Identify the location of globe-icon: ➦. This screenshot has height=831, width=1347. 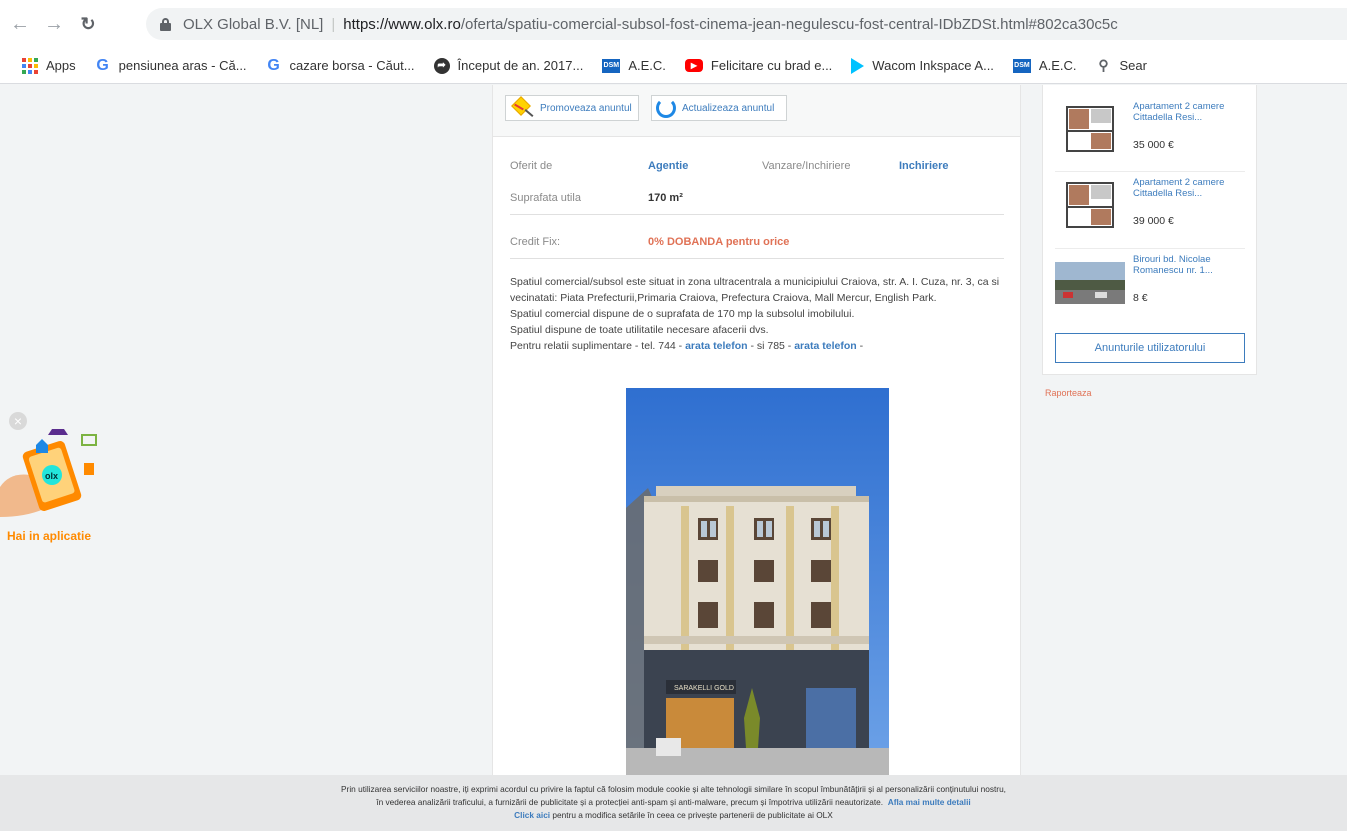
(441, 65).